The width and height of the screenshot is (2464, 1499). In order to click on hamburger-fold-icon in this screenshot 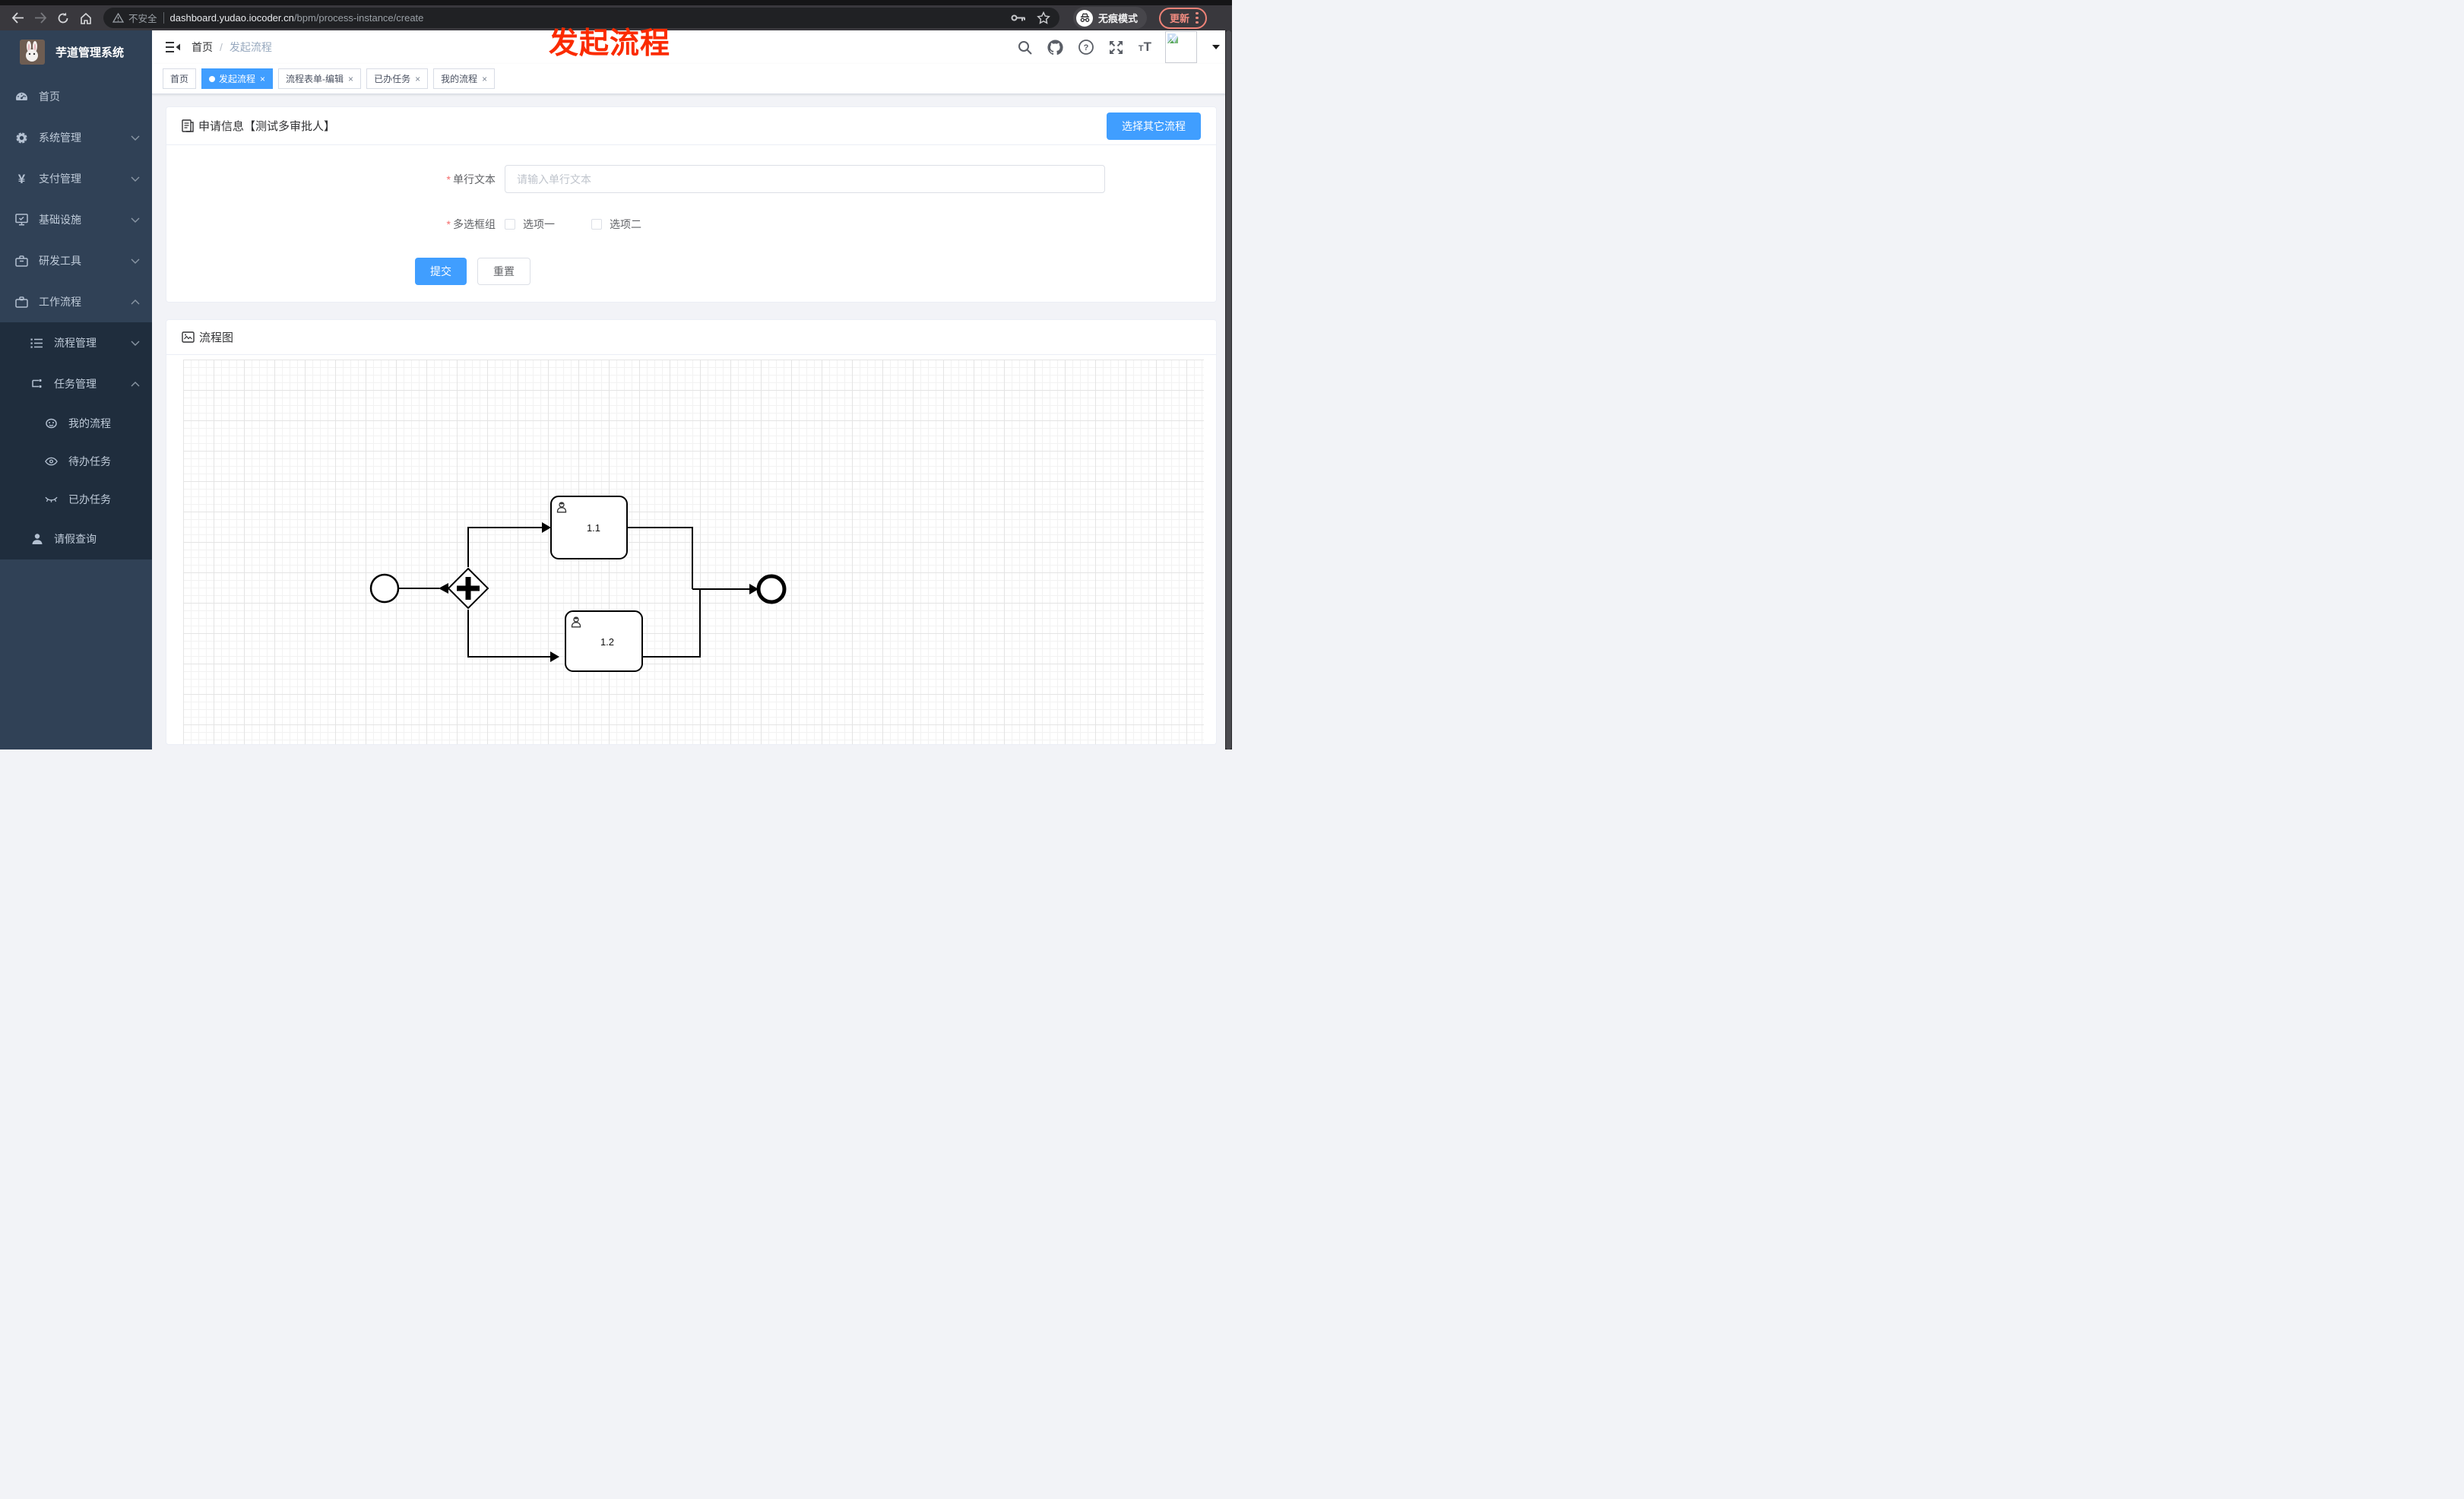, I will do `click(172, 47)`.